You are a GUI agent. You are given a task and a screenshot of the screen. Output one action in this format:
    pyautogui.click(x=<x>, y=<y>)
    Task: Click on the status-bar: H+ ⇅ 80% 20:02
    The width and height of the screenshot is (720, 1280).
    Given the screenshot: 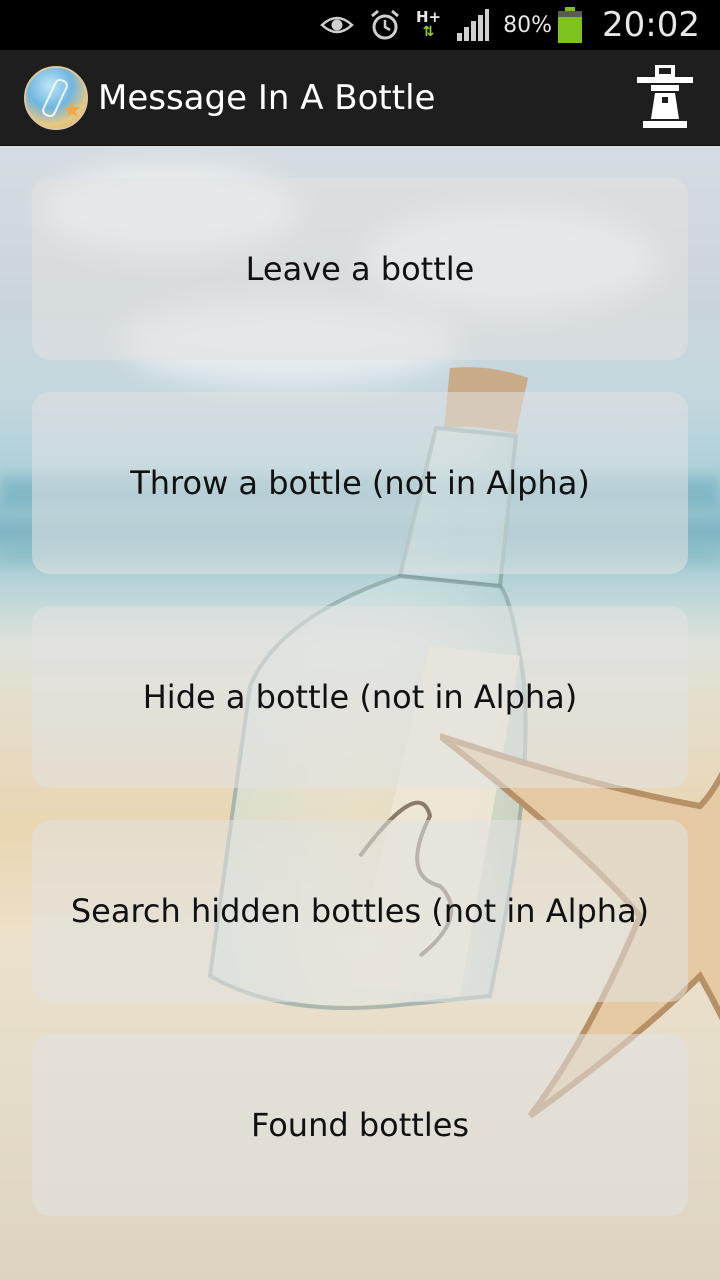 What is the action you would take?
    pyautogui.click(x=360, y=25)
    